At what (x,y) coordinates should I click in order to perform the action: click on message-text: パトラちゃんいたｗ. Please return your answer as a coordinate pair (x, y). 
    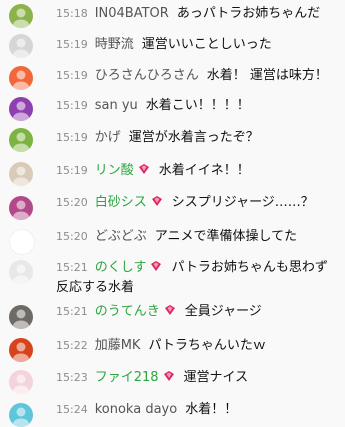
    Looking at the image, I should click on (206, 345).